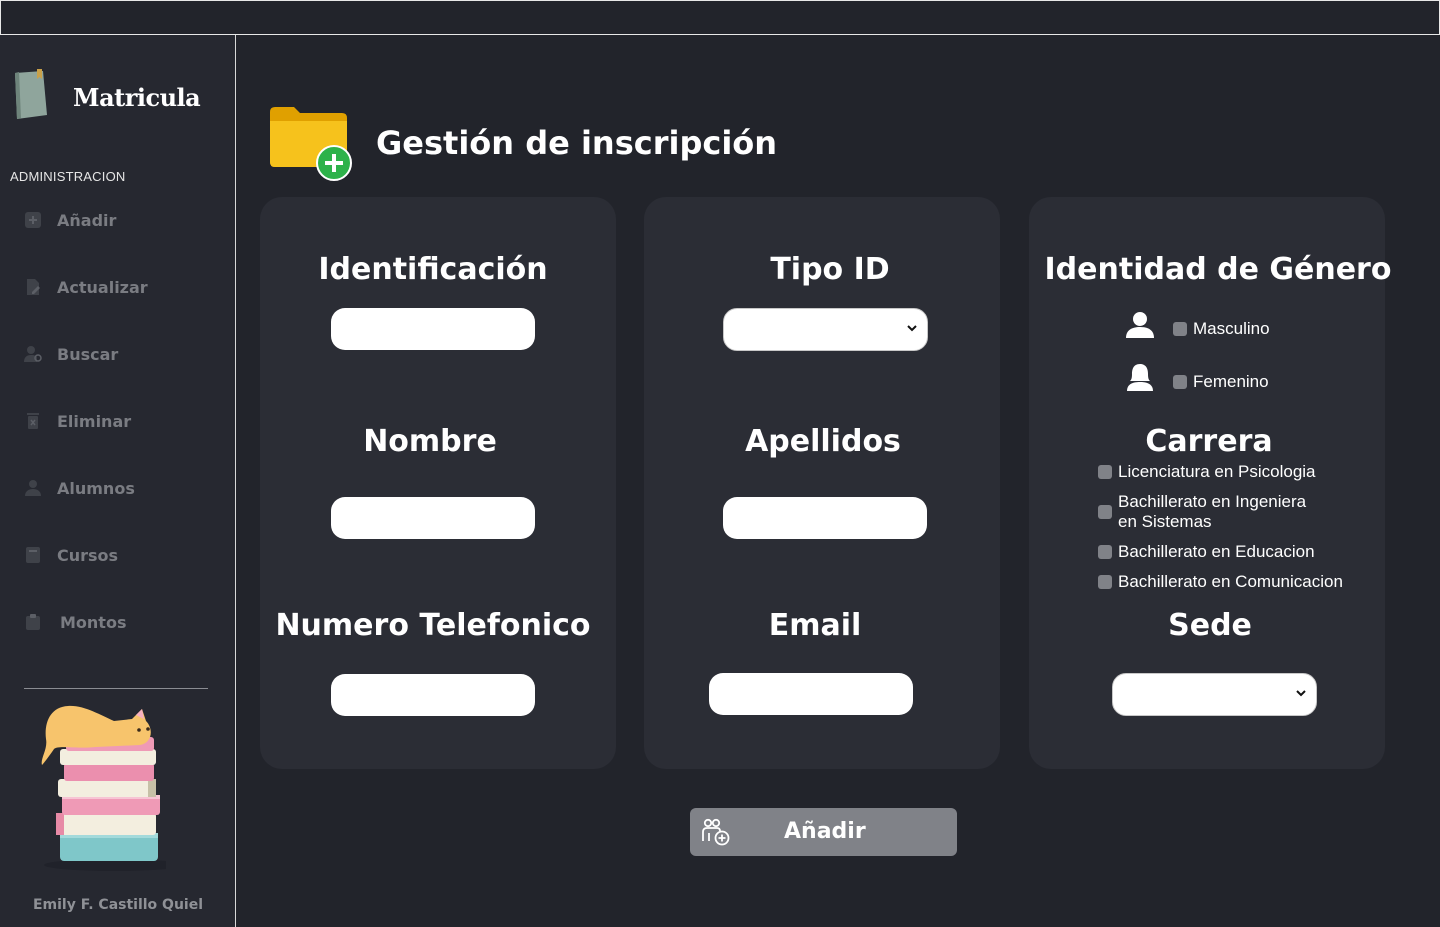 The height and width of the screenshot is (927, 1440). I want to click on sede-select, so click(1214, 694).